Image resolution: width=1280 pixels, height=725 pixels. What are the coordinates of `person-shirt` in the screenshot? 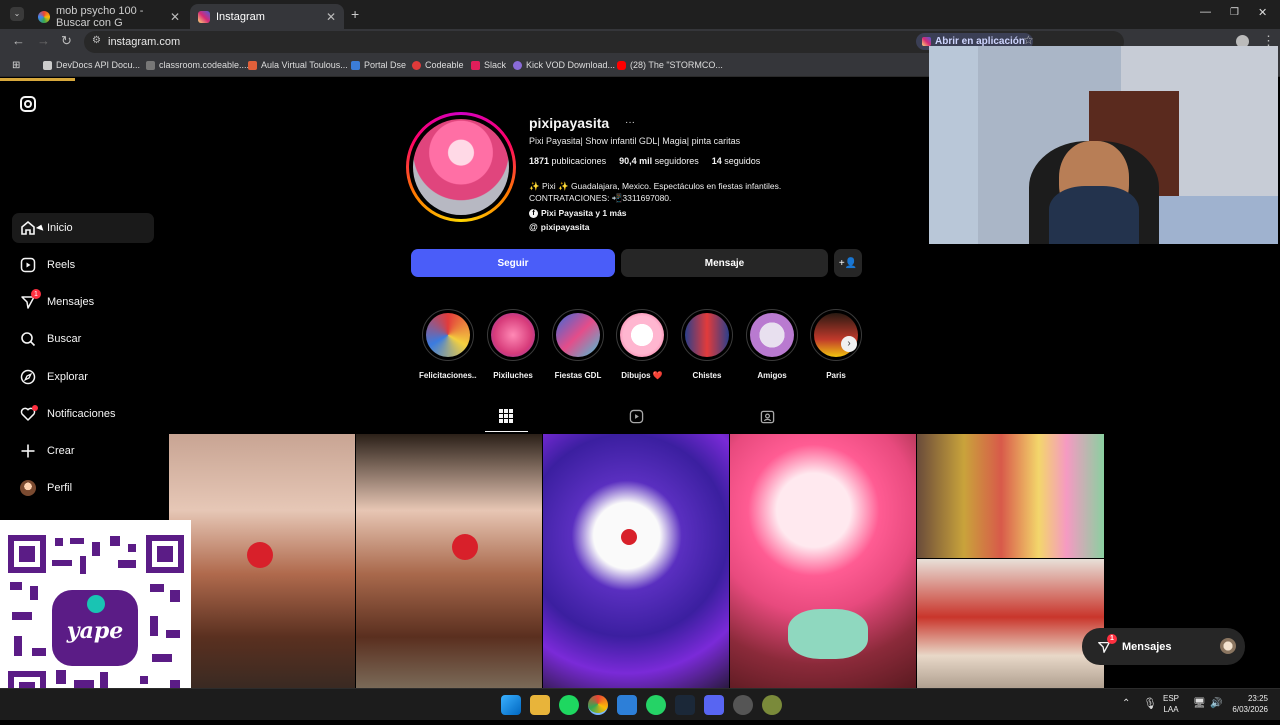 It's located at (1094, 215).